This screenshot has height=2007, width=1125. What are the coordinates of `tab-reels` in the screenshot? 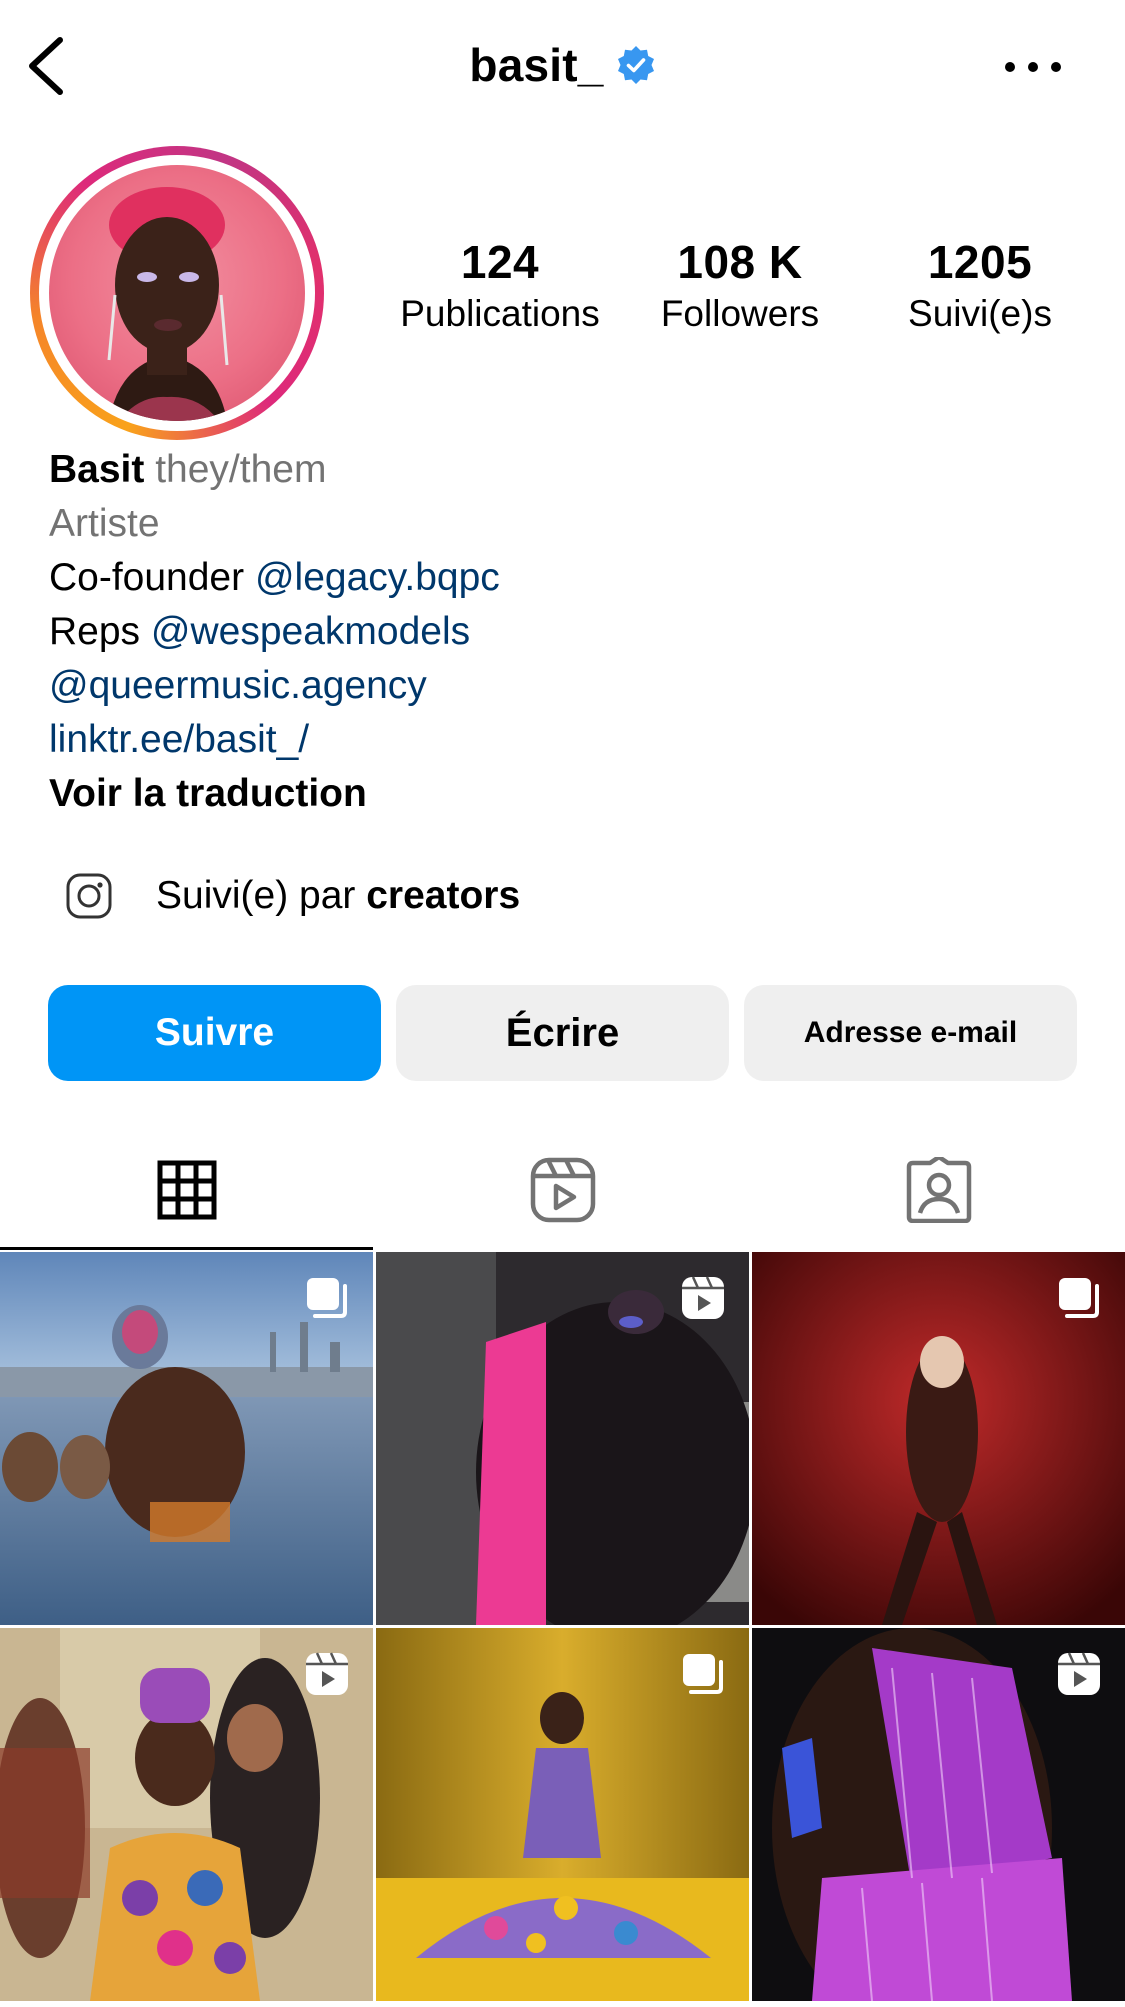 It's located at (562, 1190).